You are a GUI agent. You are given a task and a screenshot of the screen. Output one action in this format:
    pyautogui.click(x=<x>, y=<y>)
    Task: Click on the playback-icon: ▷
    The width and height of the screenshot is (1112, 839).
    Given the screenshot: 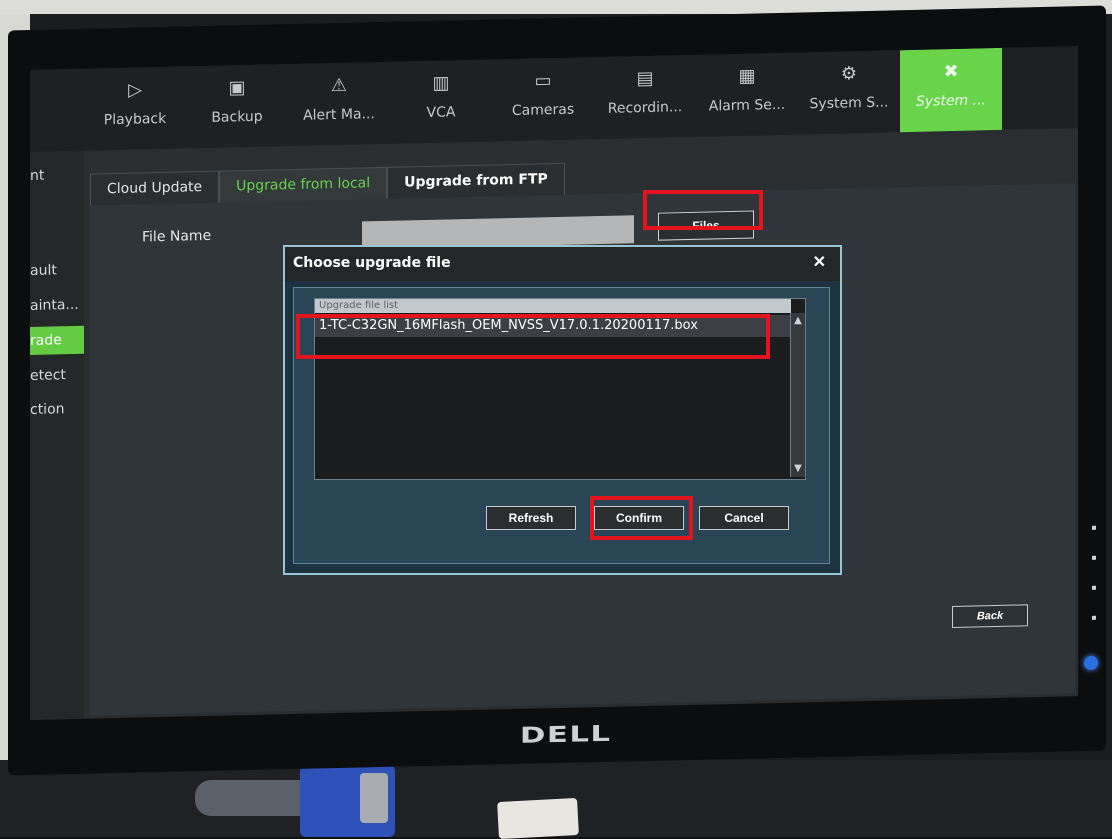 What is the action you would take?
    pyautogui.click(x=135, y=90)
    